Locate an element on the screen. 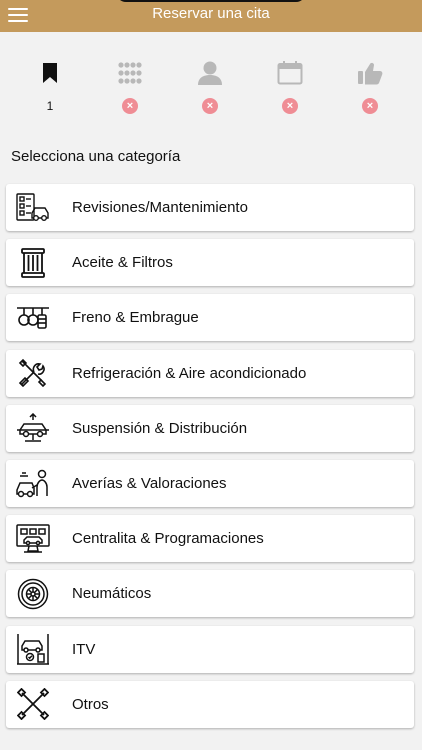  category-item: Centralita & Programaciones is located at coordinates (210, 539).